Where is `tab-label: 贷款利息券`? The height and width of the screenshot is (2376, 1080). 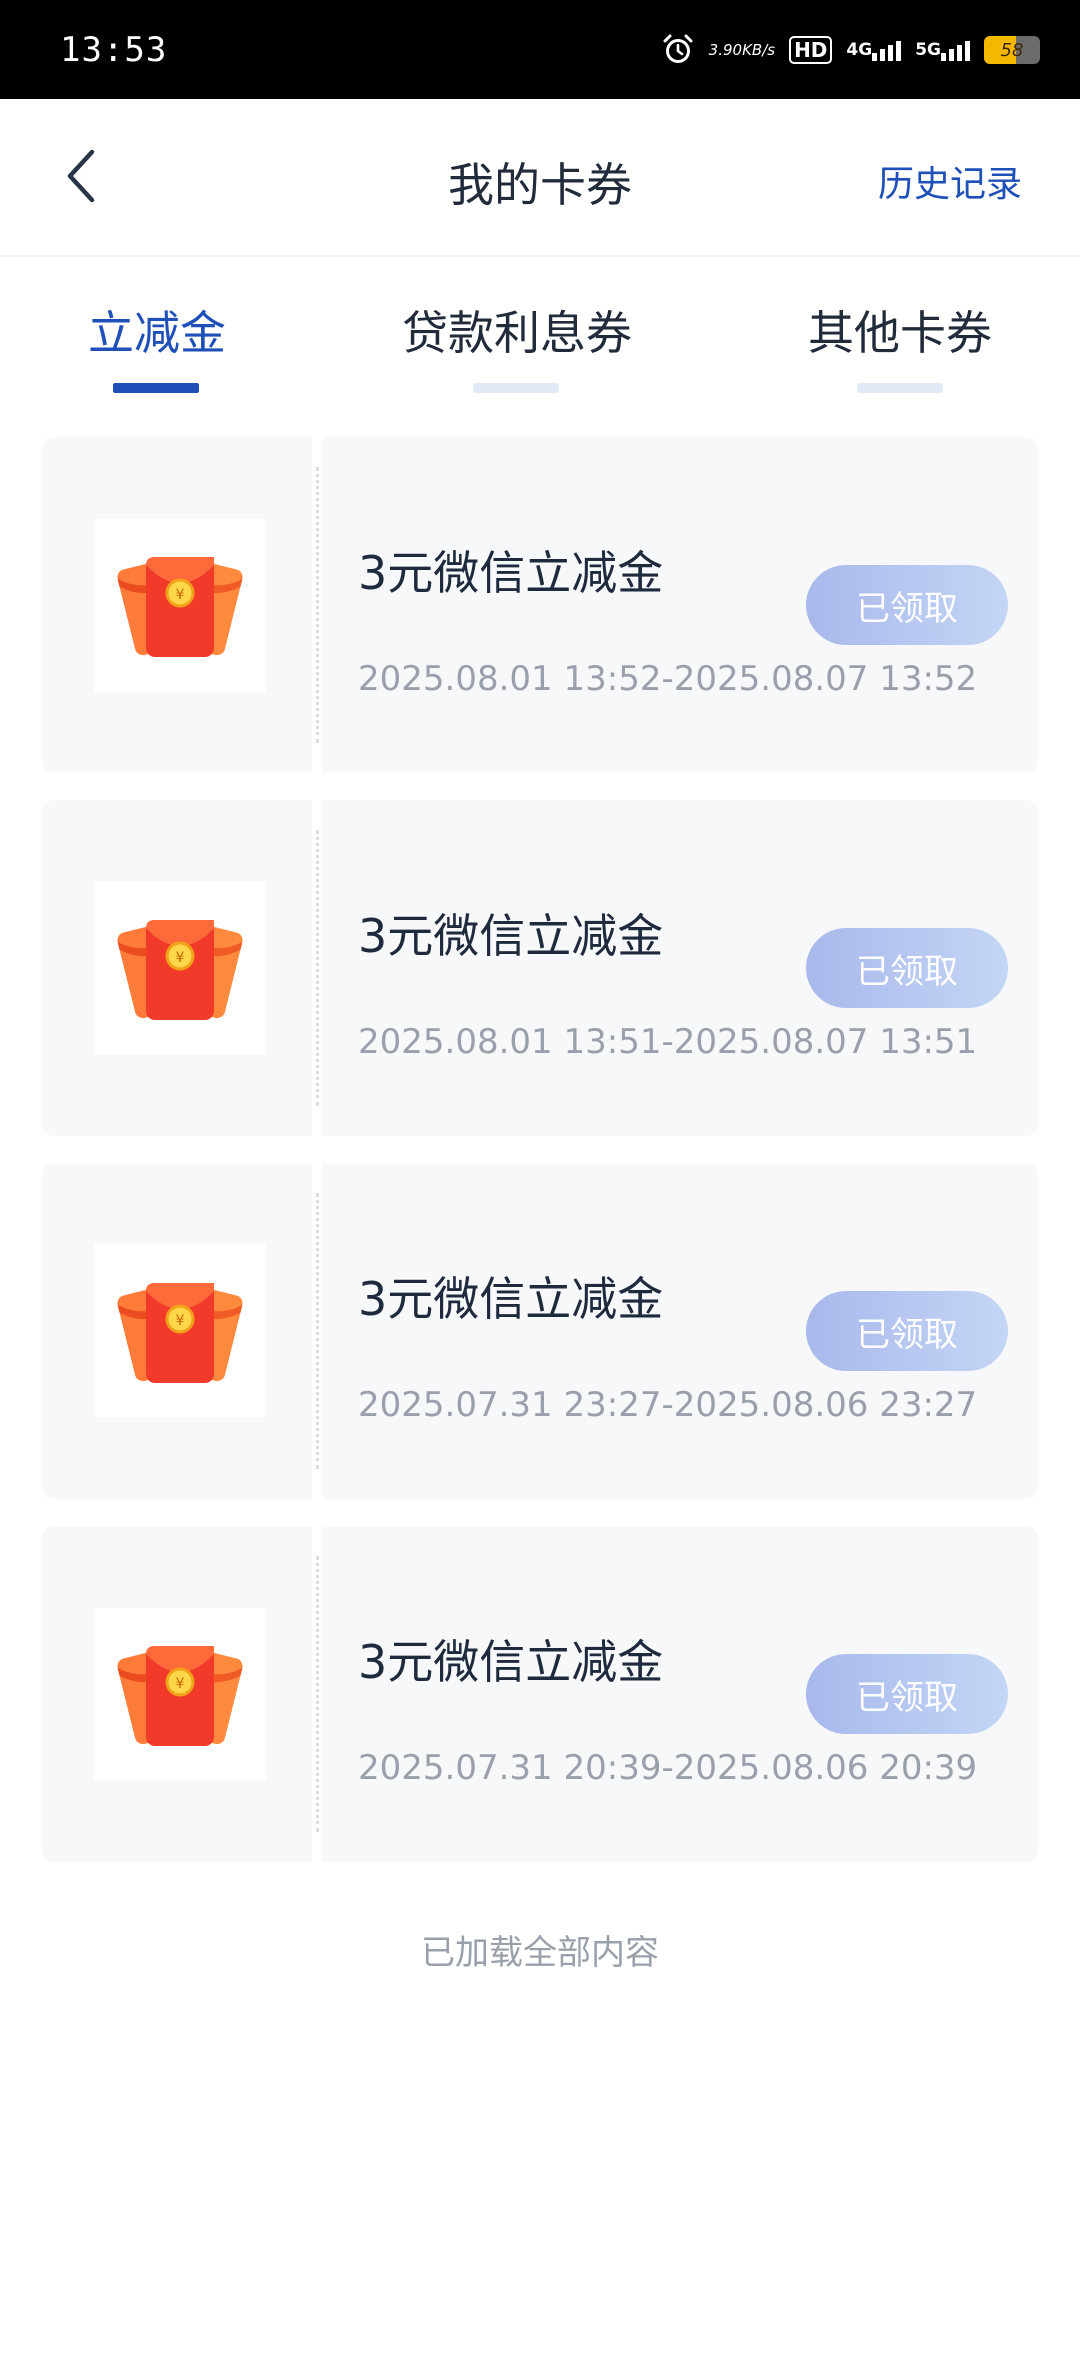 tab-label: 贷款利息券 is located at coordinates (517, 333).